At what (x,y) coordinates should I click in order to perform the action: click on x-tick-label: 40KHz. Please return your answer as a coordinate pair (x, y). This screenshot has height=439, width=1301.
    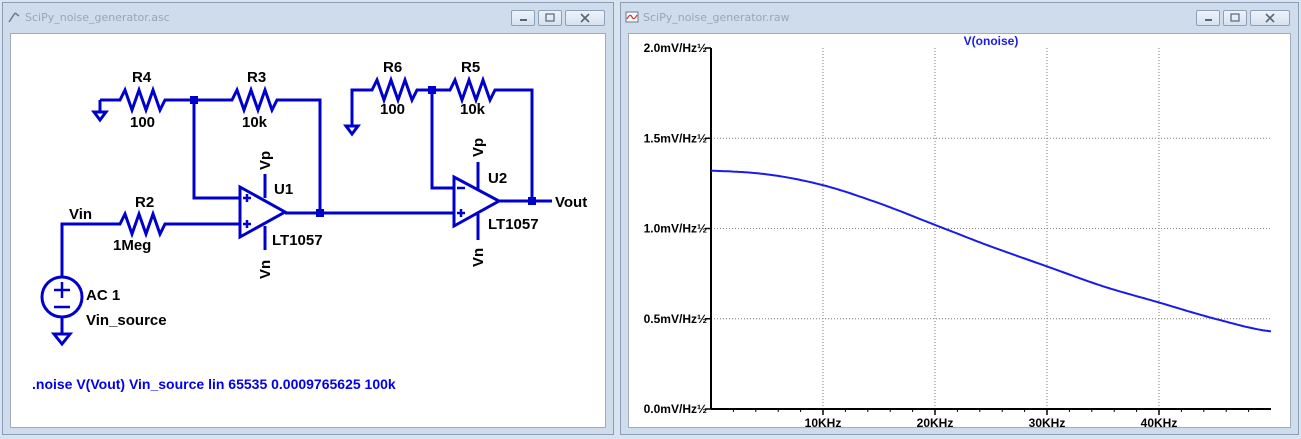
    Looking at the image, I should click on (1159, 422).